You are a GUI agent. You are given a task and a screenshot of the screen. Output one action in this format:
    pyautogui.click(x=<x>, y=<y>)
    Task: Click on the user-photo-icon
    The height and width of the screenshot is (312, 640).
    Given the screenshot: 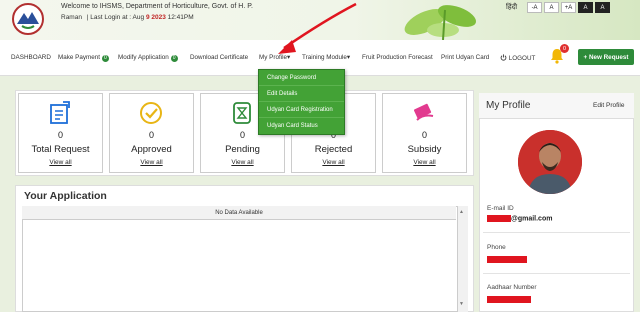 What is the action you would take?
    pyautogui.click(x=550, y=162)
    